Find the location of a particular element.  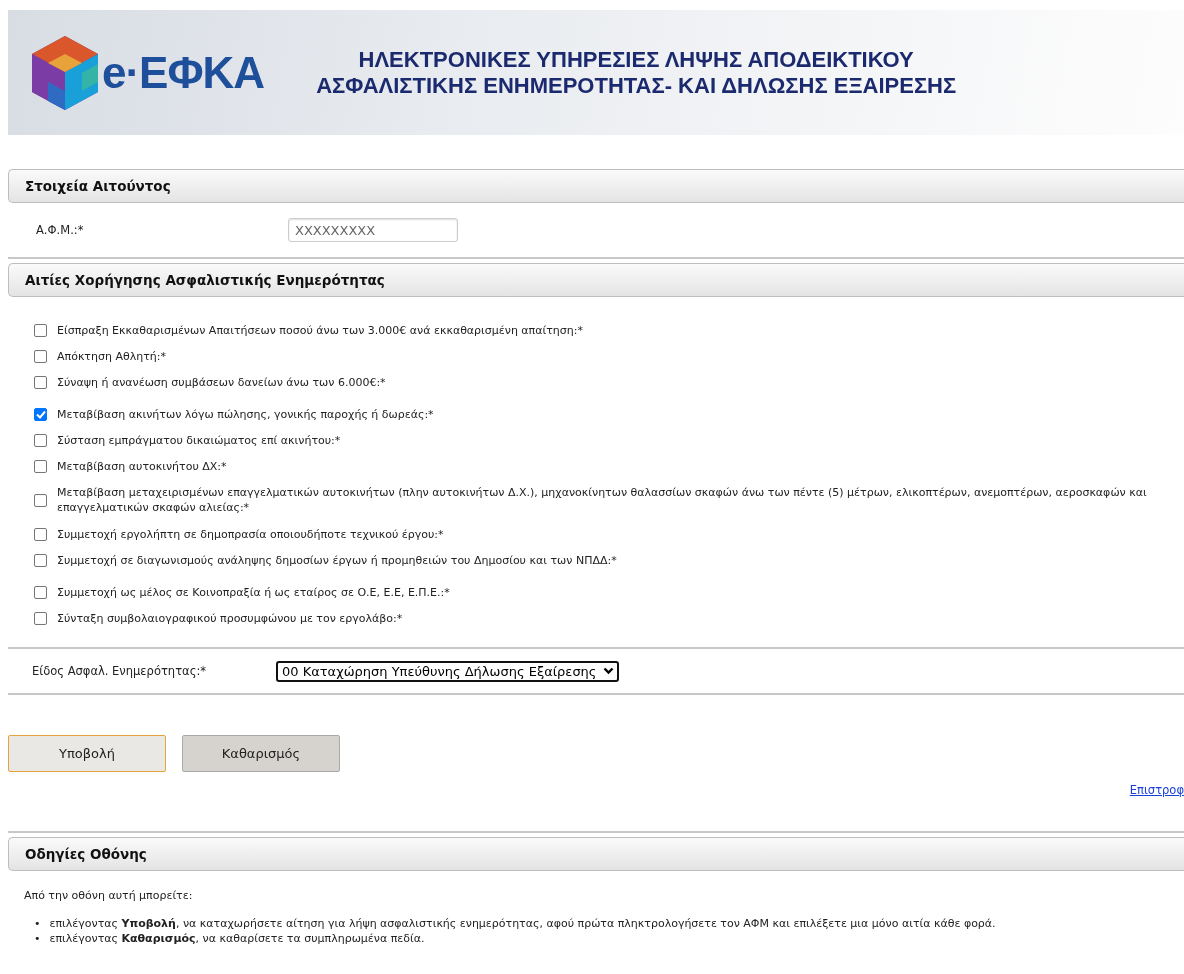

logo-text: e·ΕΦΚΑ is located at coordinates (183, 72).